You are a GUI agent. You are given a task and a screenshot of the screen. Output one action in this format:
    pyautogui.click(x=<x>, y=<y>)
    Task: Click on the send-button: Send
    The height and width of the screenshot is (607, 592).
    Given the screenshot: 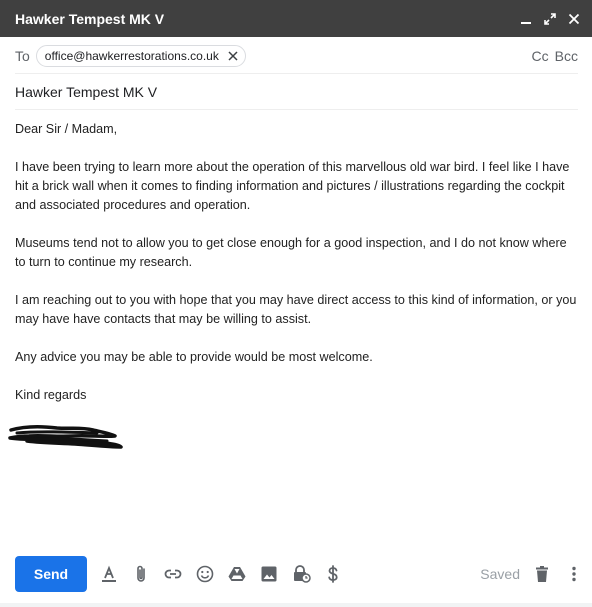 What is the action you would take?
    pyautogui.click(x=51, y=574)
    